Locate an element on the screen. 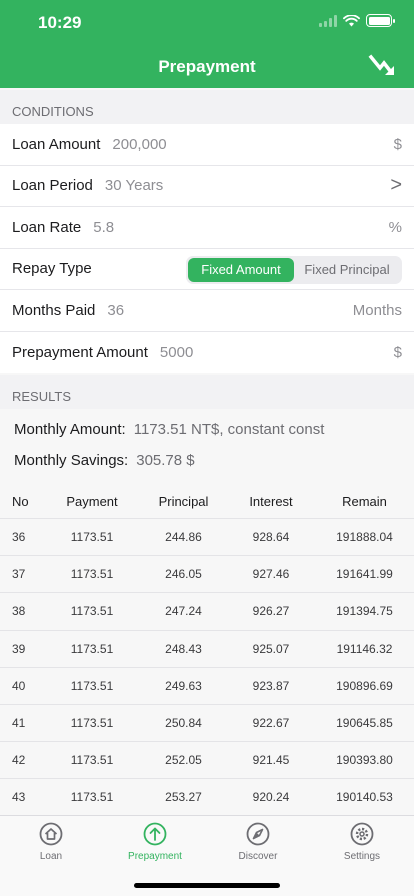  cell-remain: 190896.69 is located at coordinates (364, 685).